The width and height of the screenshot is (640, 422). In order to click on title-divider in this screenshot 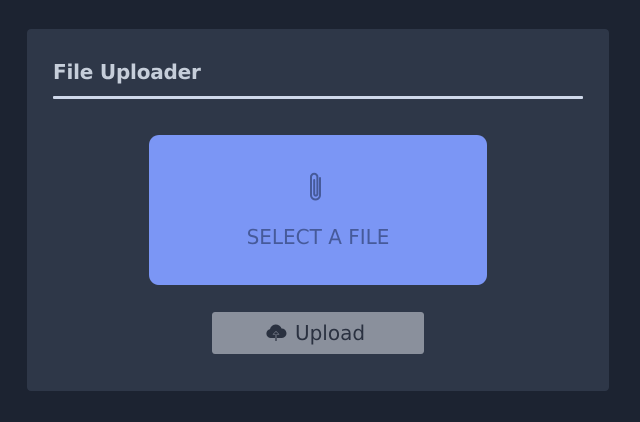, I will do `click(318, 97)`.